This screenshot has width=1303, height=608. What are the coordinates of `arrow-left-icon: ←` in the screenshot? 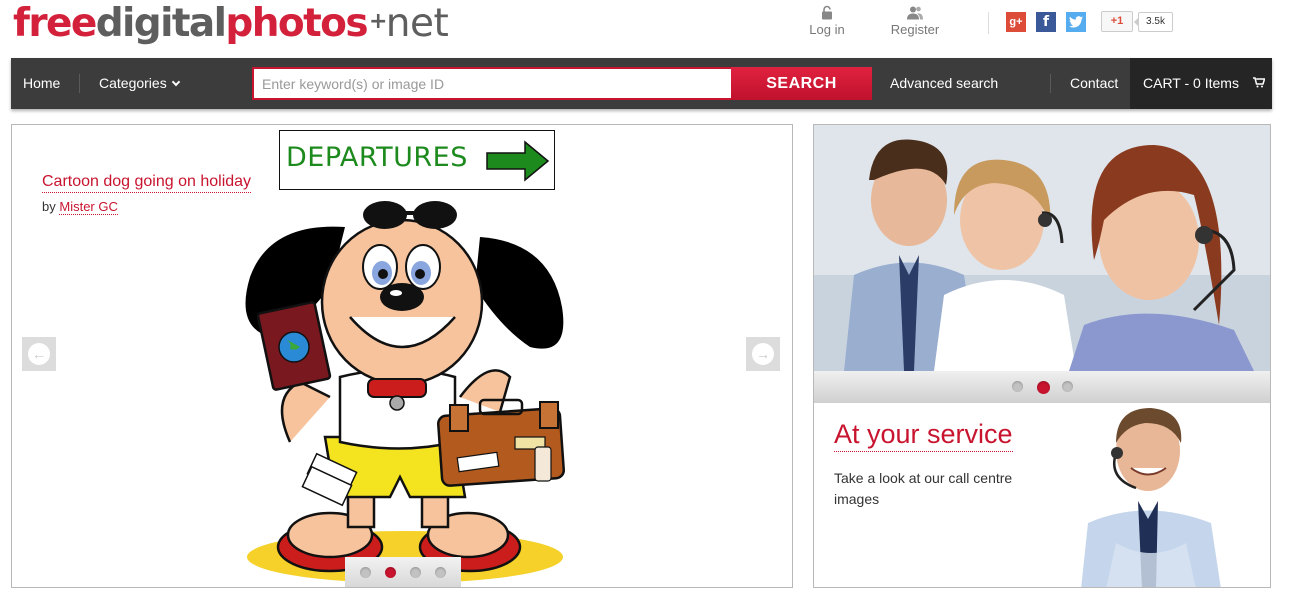 It's located at (39, 354).